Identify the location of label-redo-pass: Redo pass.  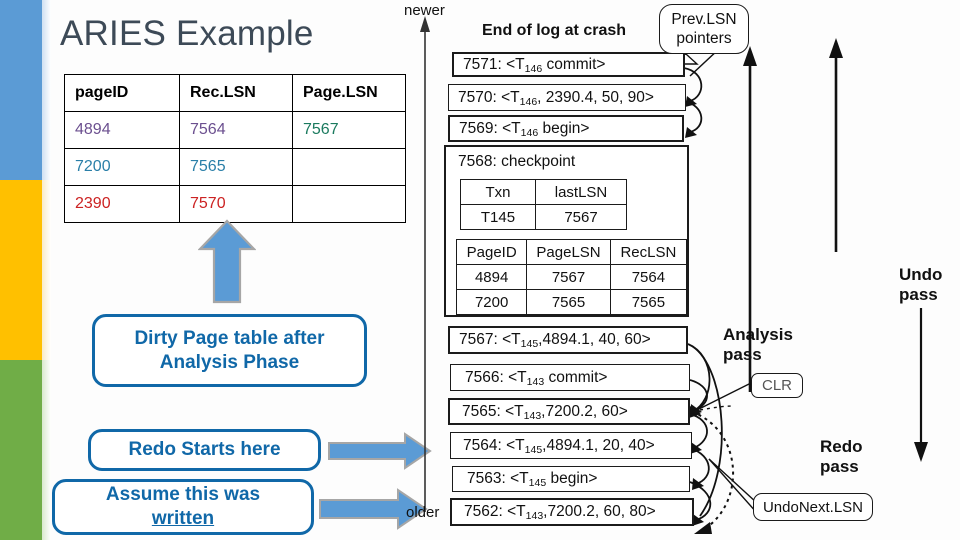
(841, 457).